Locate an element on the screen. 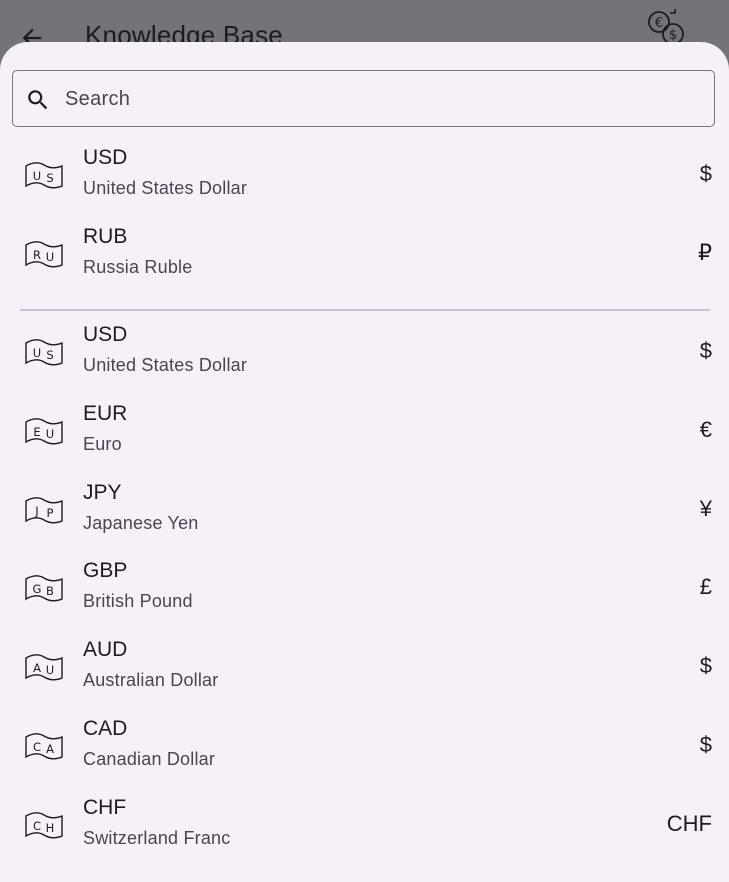 This screenshot has width=729, height=882. flag-letter: G is located at coordinates (37, 589).